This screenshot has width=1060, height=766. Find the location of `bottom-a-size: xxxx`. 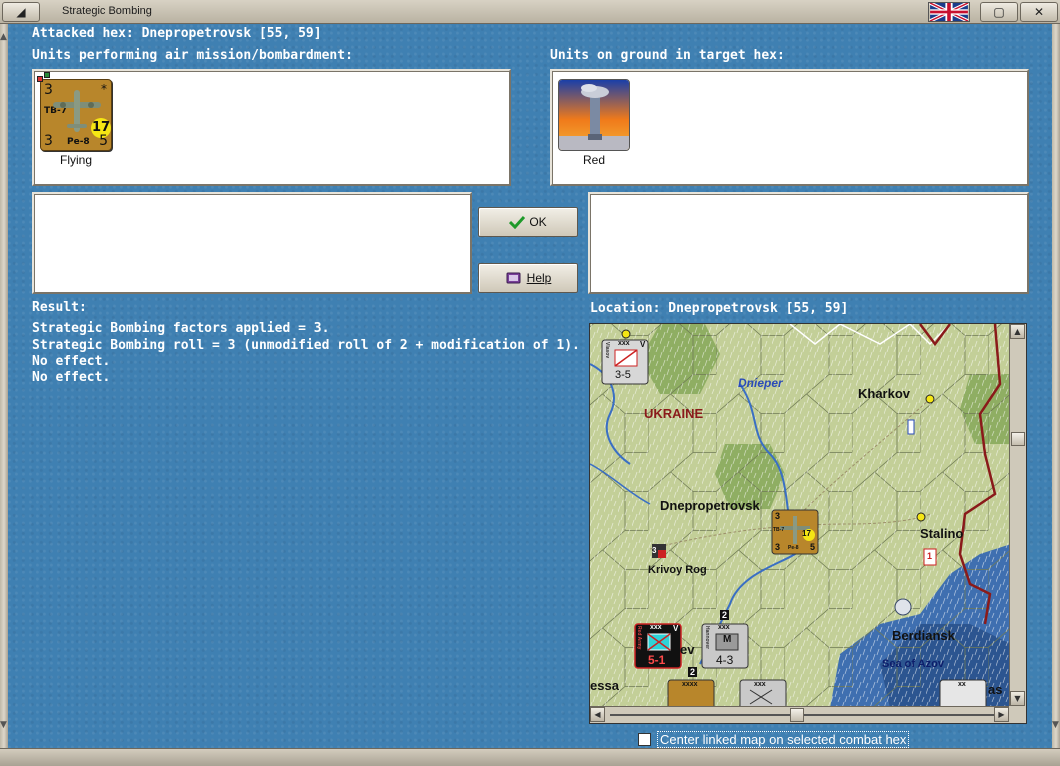

bottom-a-size: xxxx is located at coordinates (690, 684).